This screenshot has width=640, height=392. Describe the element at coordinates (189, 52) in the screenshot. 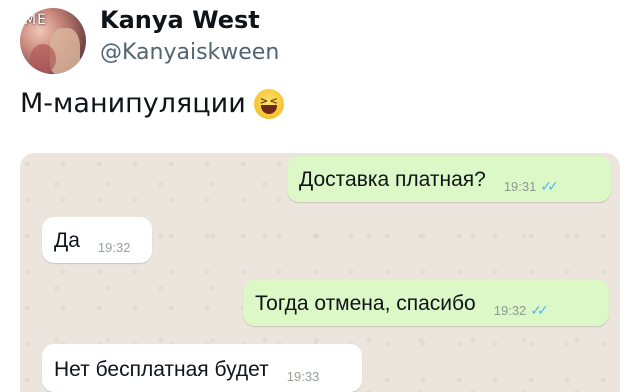

I see `user-handle: @Kanyaiskween` at that location.